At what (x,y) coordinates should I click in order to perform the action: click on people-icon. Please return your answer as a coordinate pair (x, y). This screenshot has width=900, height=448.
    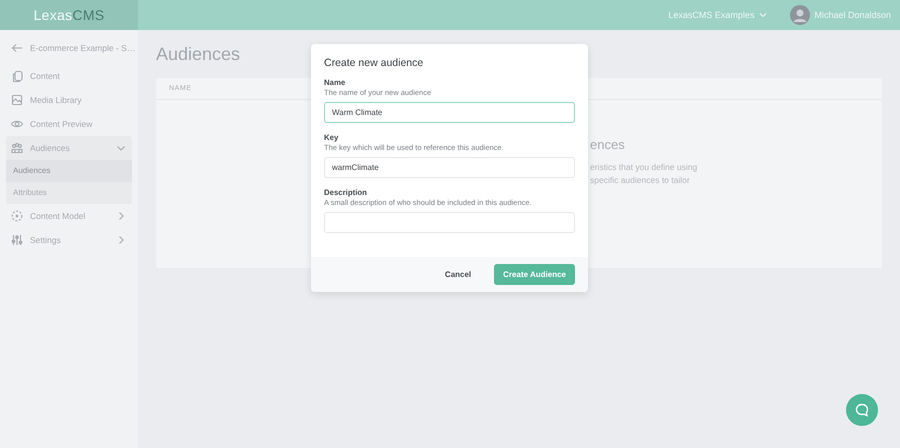
    Looking at the image, I should click on (17, 148).